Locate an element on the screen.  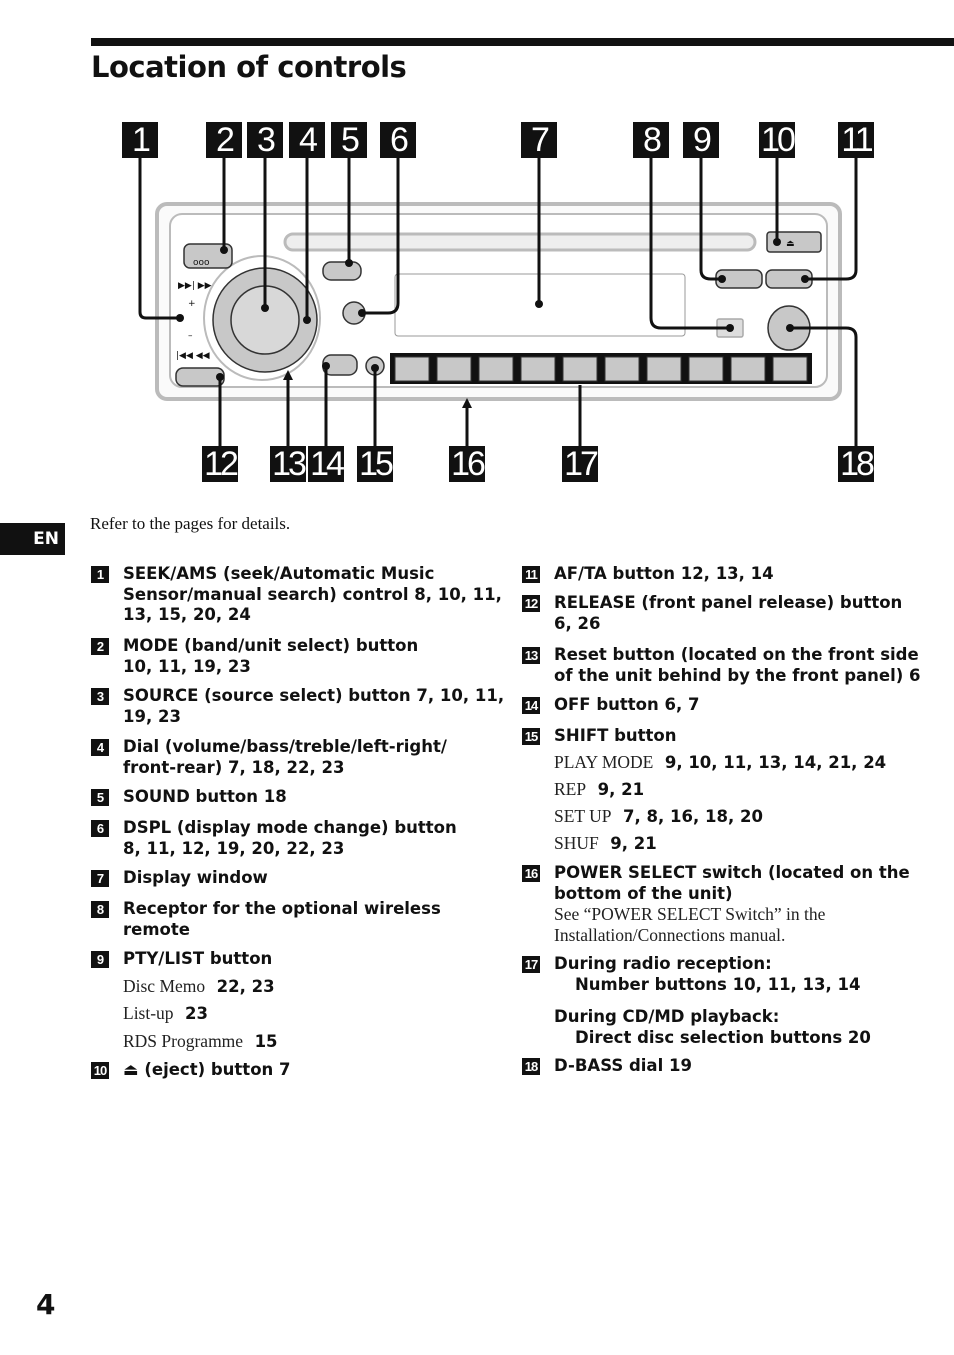
item-number: 7 is located at coordinates (100, 878).